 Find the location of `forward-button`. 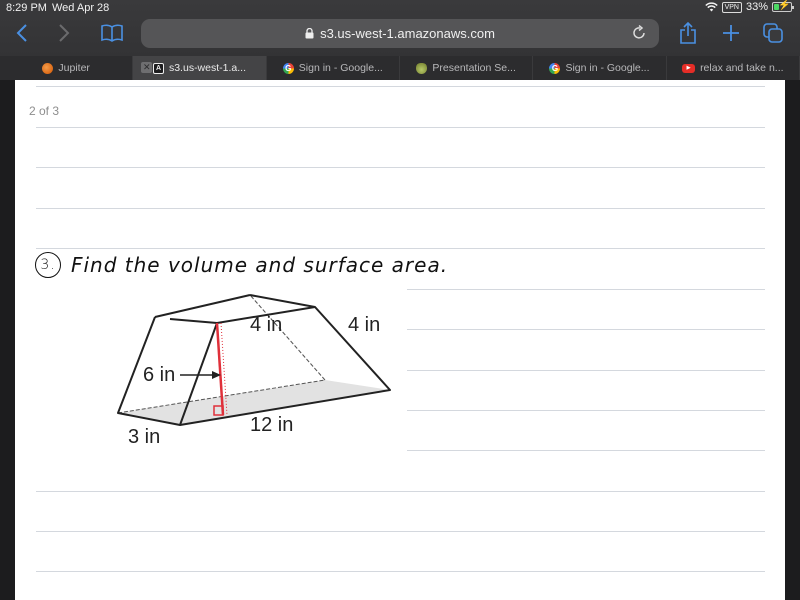

forward-button is located at coordinates (64, 33).